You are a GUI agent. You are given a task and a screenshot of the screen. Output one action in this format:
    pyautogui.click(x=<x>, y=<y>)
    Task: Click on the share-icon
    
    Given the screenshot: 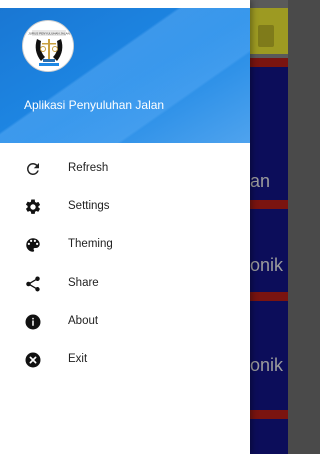 What is the action you would take?
    pyautogui.click(x=33, y=284)
    